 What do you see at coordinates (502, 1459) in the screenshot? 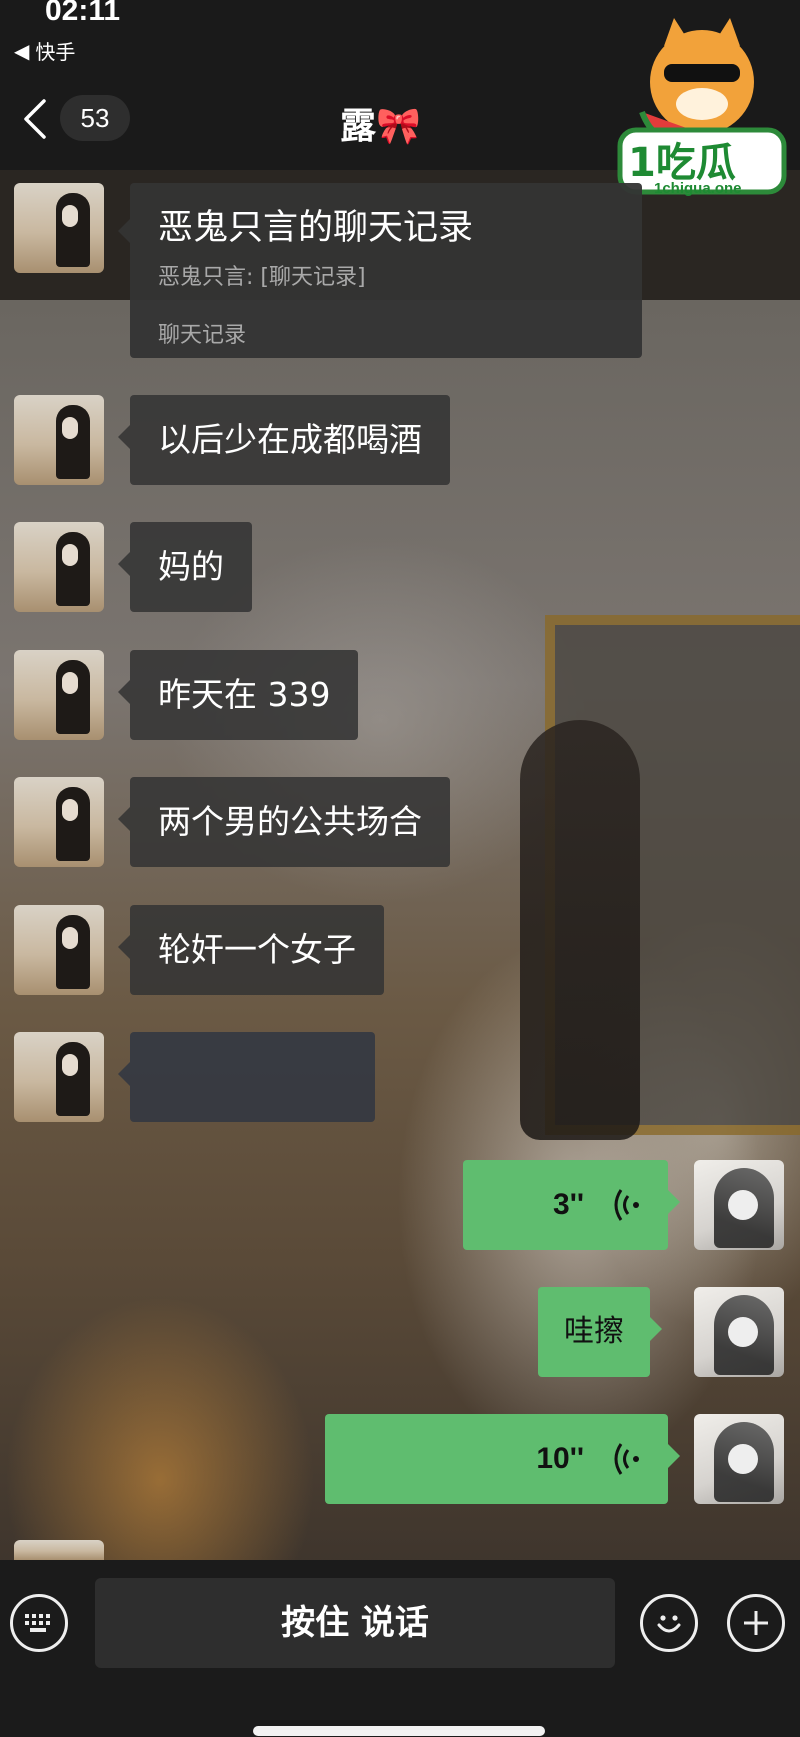
I see `outgoing-voice-message: 10''` at bounding box center [502, 1459].